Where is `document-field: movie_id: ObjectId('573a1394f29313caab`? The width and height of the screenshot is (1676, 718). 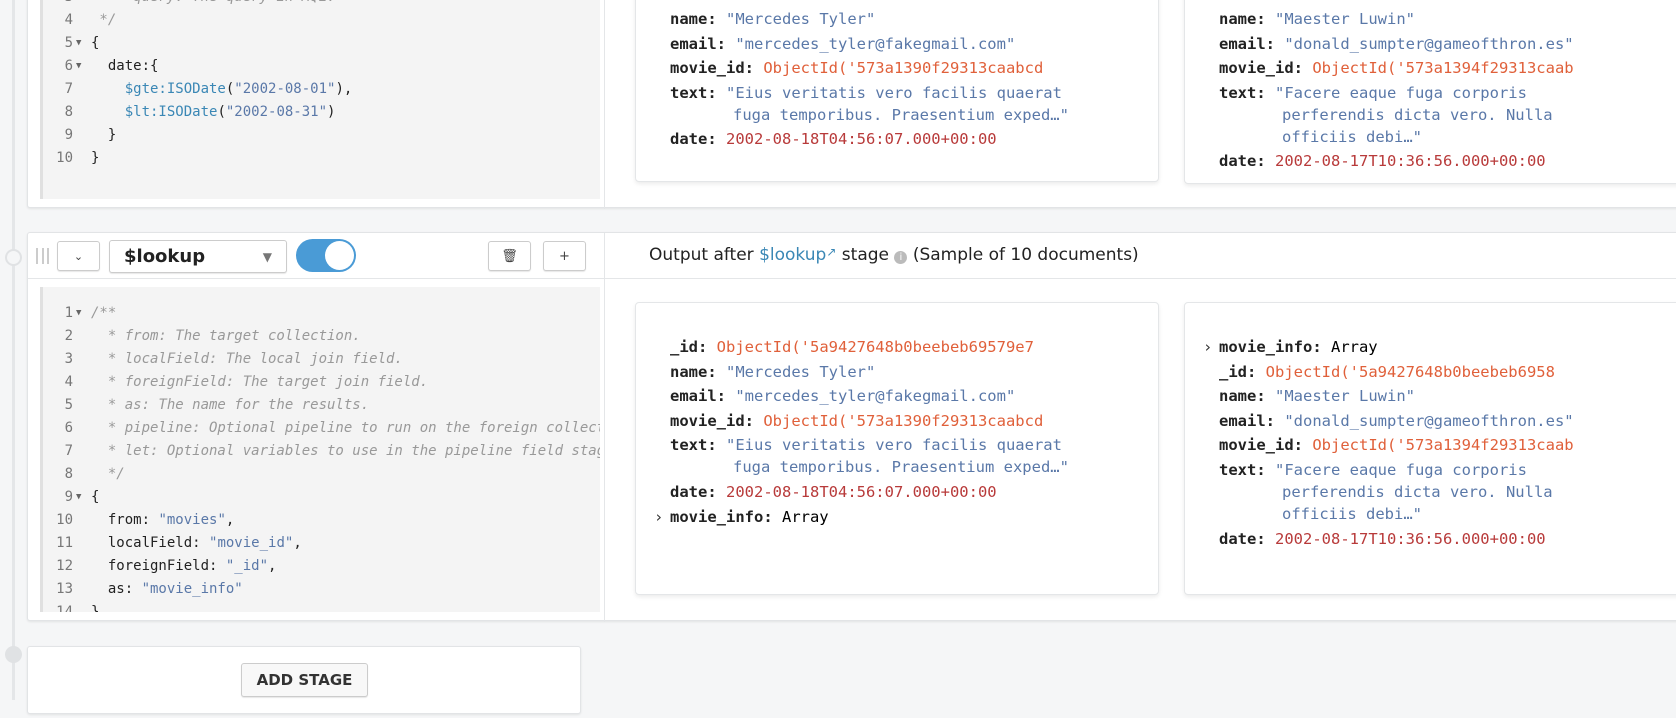
document-field: movie_id: ObjectId('573a1394f29313caab is located at coordinates (1396, 445).